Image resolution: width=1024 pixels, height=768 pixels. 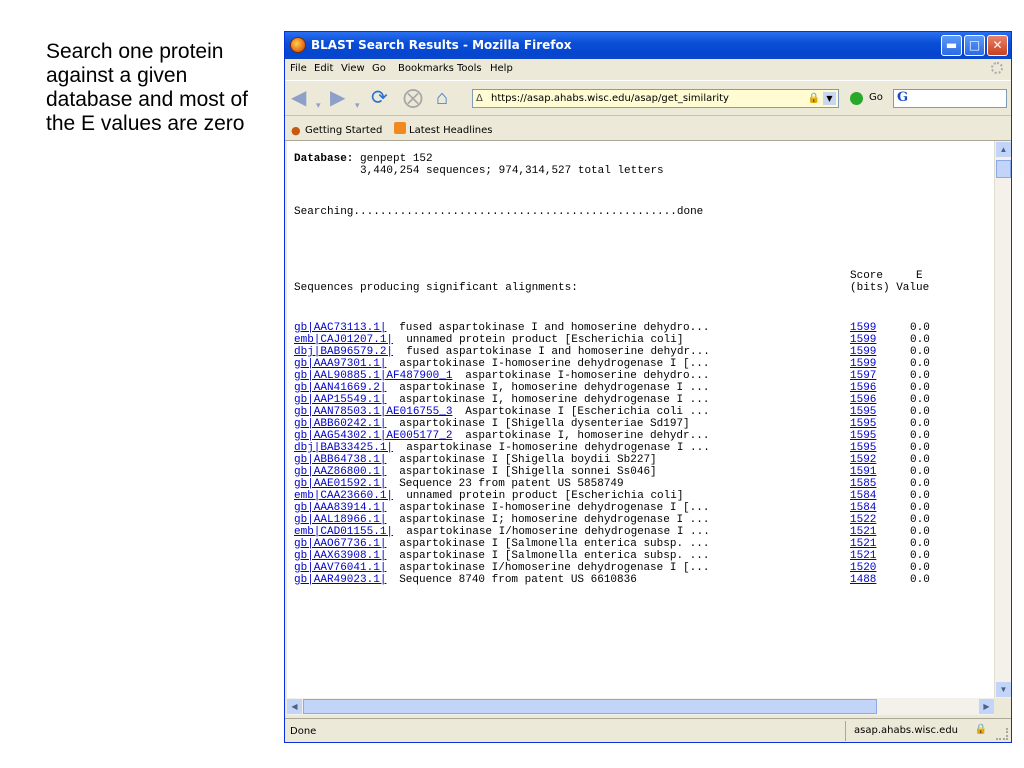 What do you see at coordinates (343, 340) in the screenshot?
I see `accession-link: emb|CAJ01207.1|` at bounding box center [343, 340].